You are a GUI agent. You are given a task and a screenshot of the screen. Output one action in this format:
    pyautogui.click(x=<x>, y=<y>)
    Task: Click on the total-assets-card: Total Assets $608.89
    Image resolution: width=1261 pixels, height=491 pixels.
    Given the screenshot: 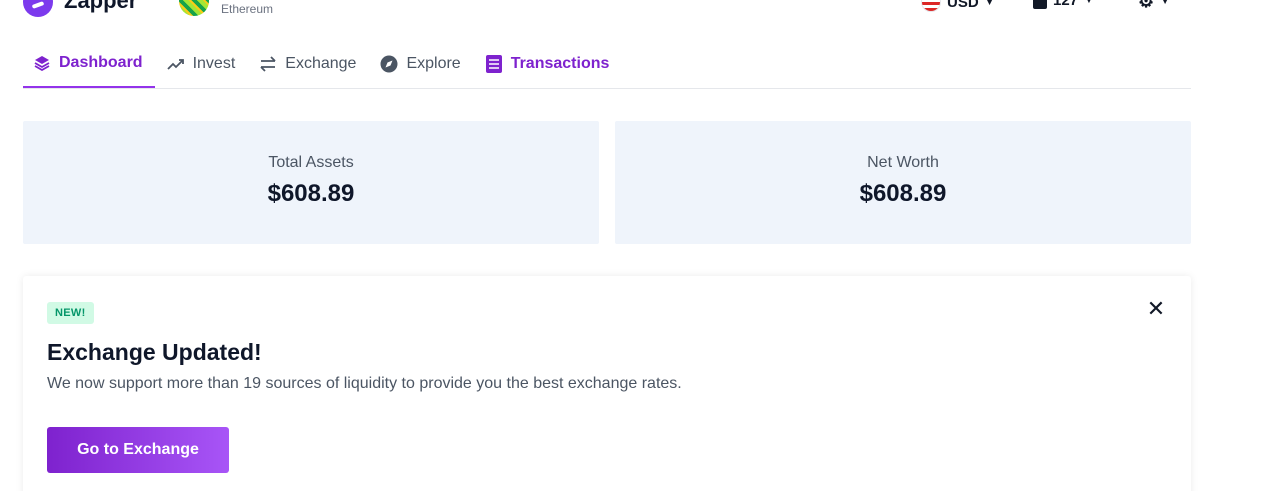 What is the action you would take?
    pyautogui.click(x=311, y=182)
    